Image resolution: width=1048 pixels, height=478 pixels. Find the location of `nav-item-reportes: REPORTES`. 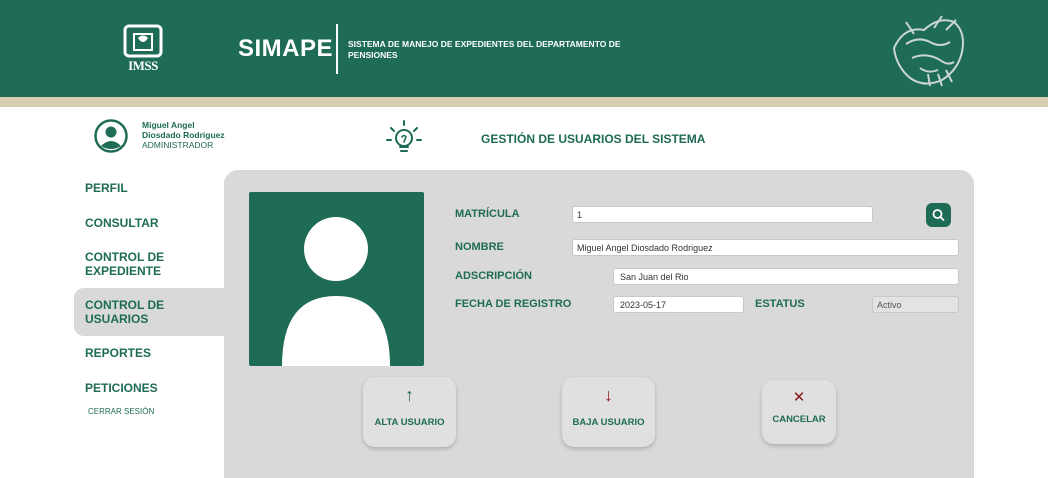

nav-item-reportes: REPORTES is located at coordinates (118, 353).